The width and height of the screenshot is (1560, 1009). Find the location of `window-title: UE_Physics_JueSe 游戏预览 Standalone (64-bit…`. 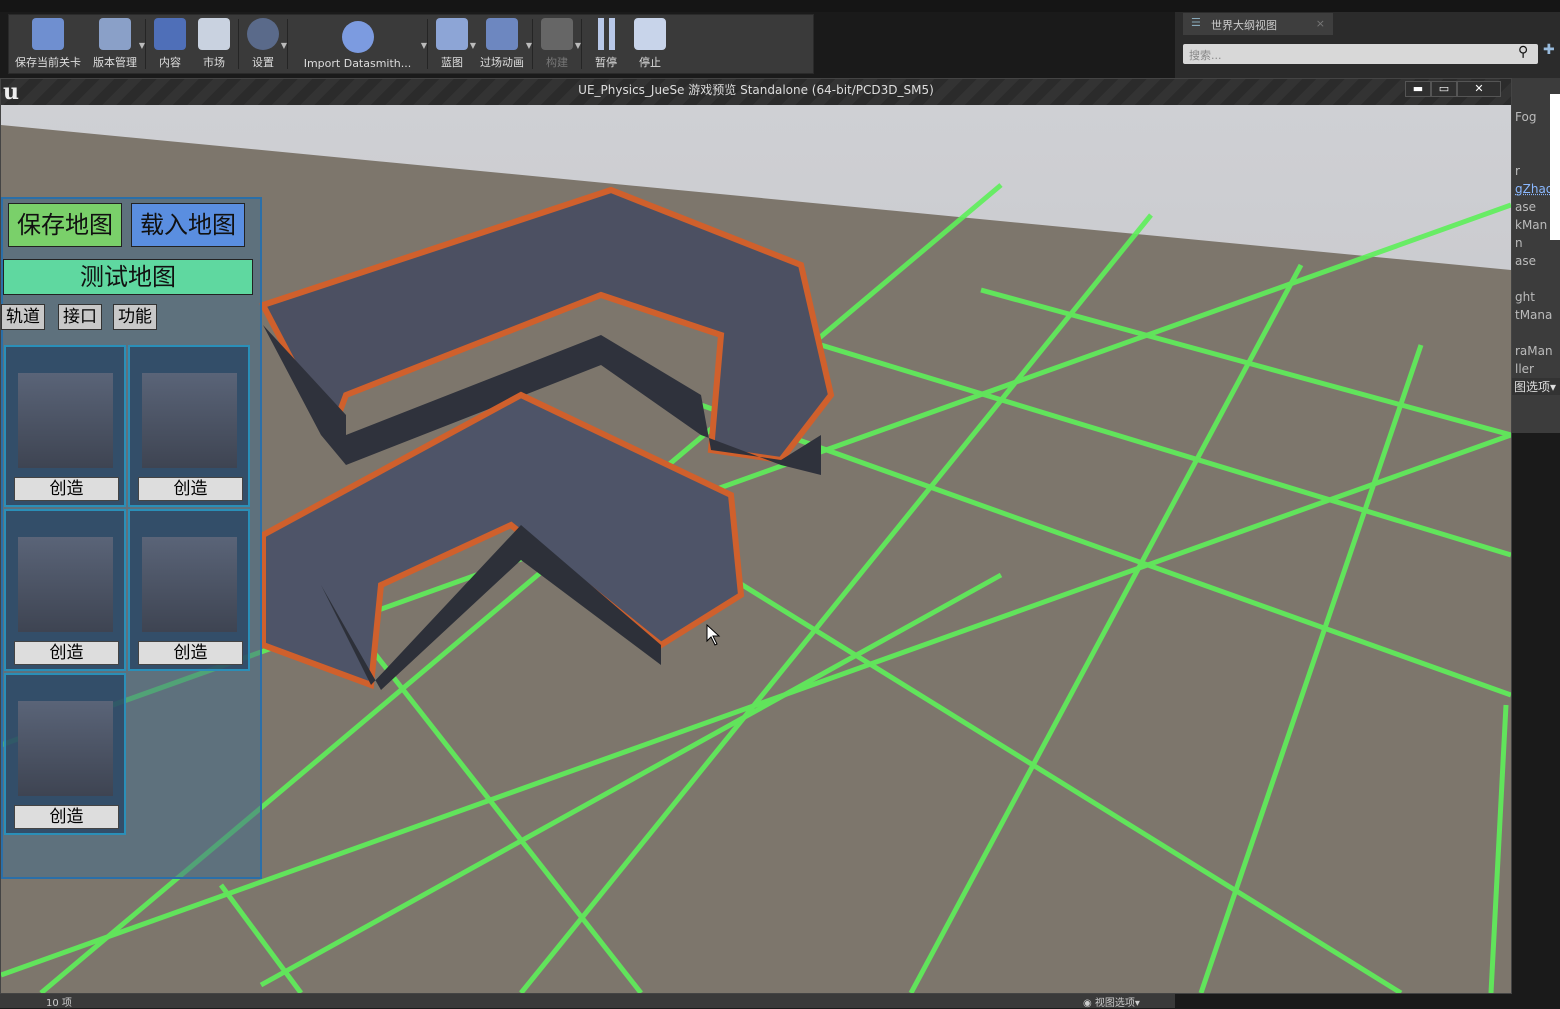

window-title: UE_Physics_JueSe 游戏预览 Standalone (64-bit… is located at coordinates (756, 90).